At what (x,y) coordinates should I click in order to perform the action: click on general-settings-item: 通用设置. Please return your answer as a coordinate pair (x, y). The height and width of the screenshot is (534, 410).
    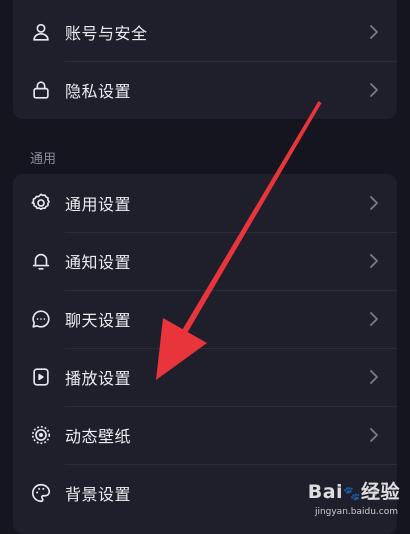
    Looking at the image, I should click on (205, 203).